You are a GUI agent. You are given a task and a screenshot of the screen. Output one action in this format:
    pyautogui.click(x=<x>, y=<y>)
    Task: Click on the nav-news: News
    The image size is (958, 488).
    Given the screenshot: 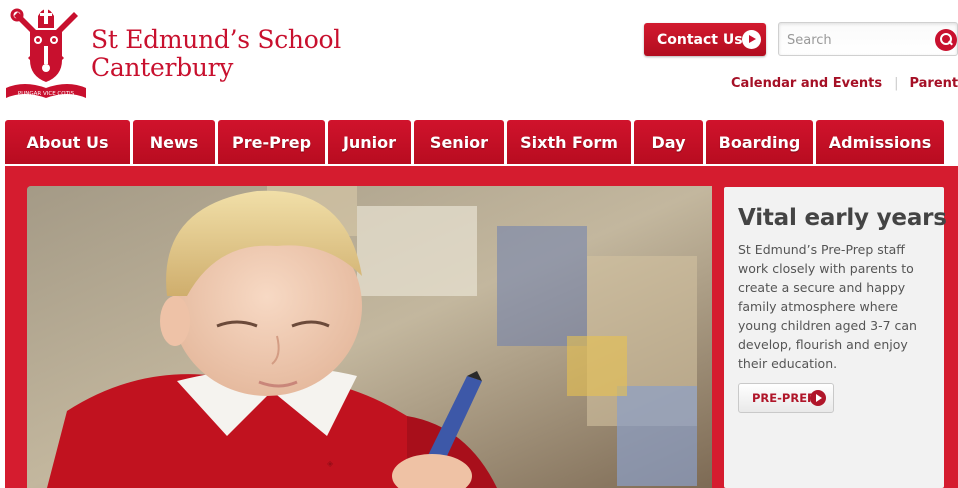 What is the action you would take?
    pyautogui.click(x=174, y=142)
    